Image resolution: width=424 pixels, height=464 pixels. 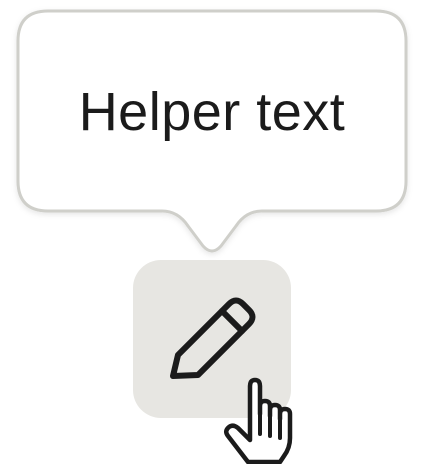 I want to click on tooltip-text: Helper text, so click(x=212, y=112).